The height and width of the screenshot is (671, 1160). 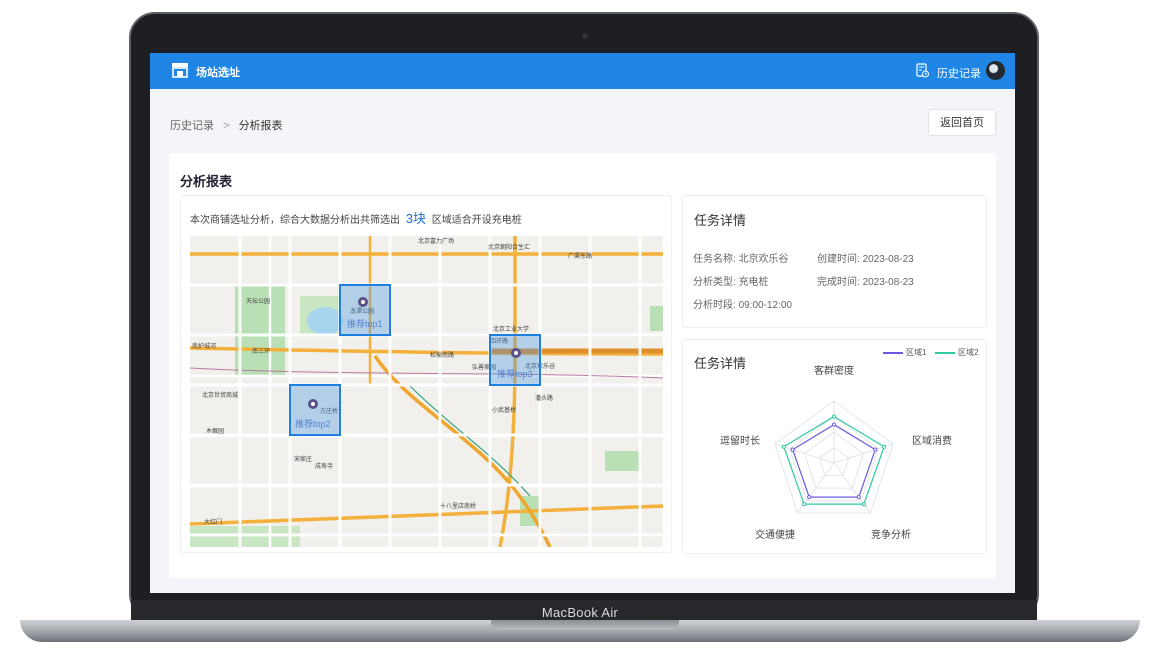 What do you see at coordinates (213, 522) in the screenshot?
I see `map-label: 大红门` at bounding box center [213, 522].